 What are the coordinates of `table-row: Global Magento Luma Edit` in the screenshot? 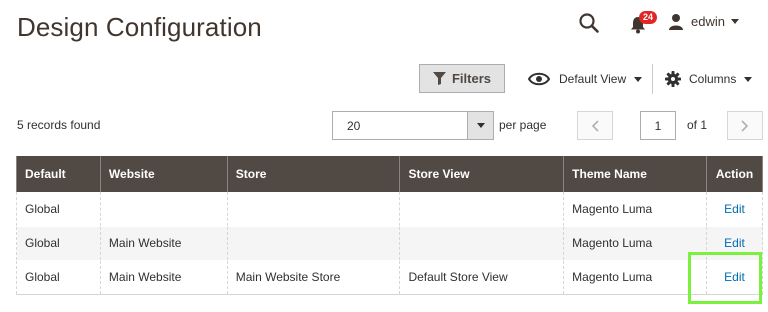 It's located at (390, 209).